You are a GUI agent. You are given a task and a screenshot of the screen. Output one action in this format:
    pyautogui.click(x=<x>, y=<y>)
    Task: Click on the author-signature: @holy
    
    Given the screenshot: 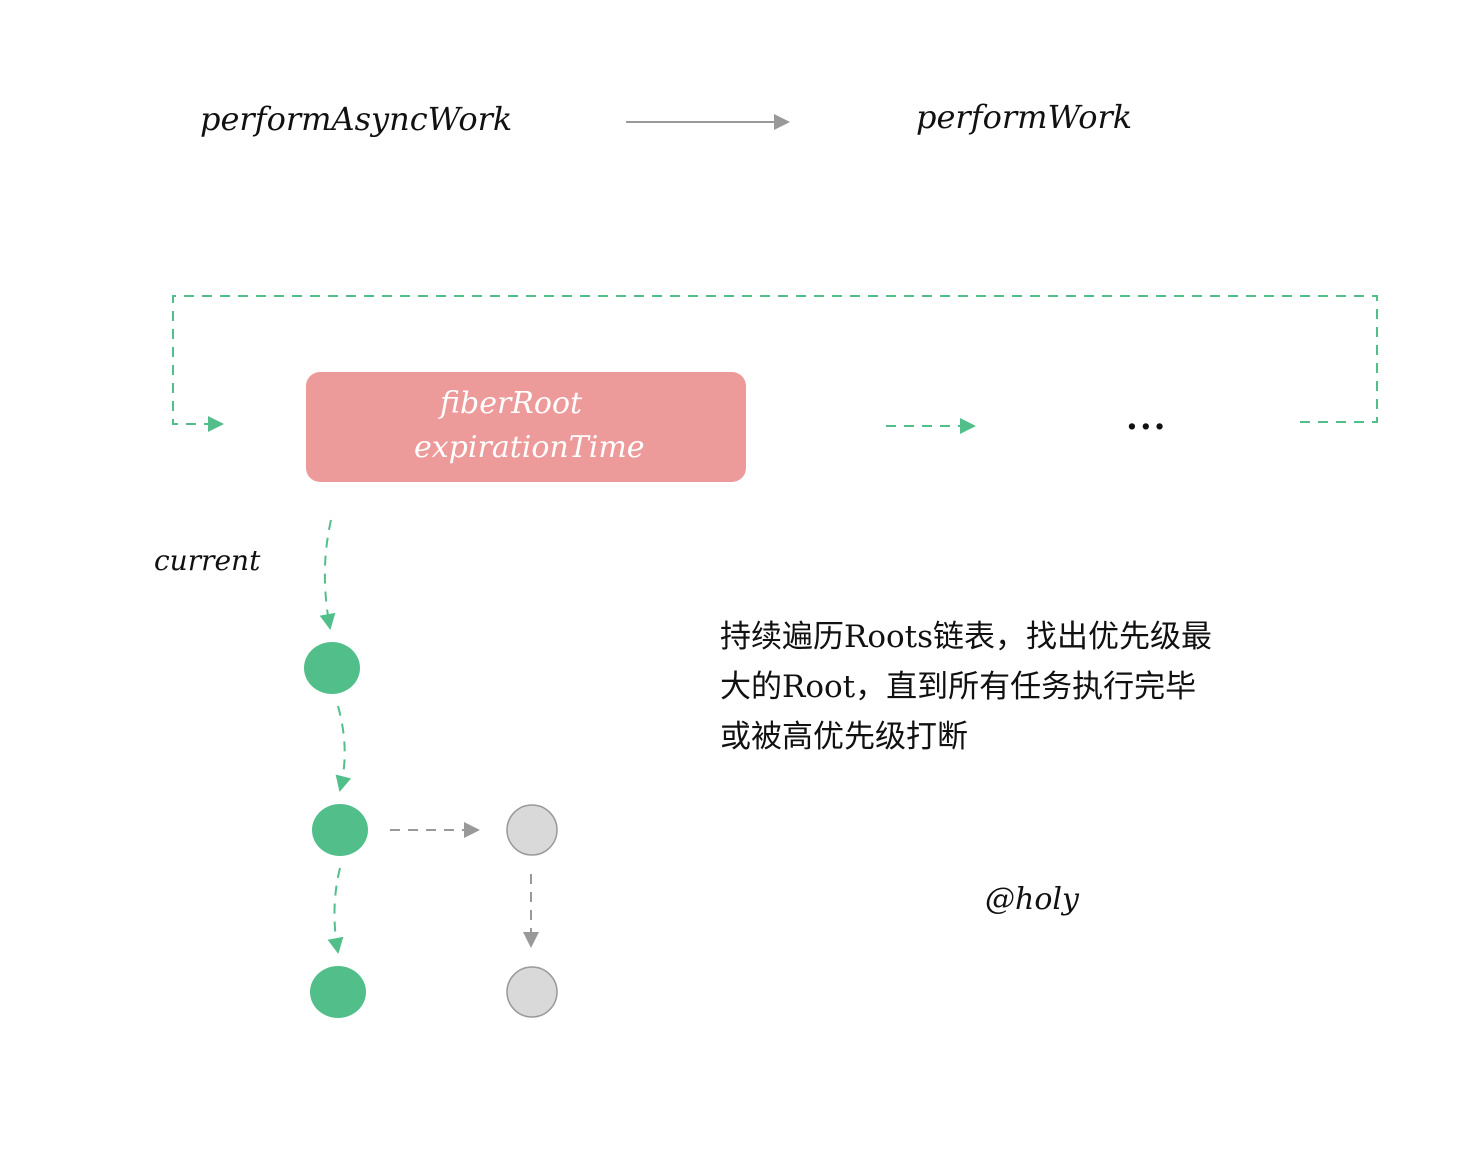 What is the action you would take?
    pyautogui.click(x=1032, y=899)
    